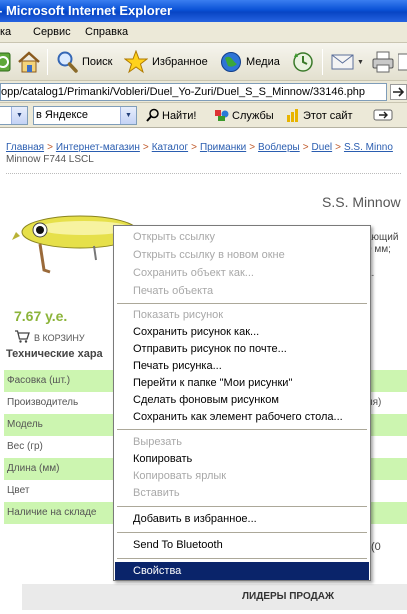 Image resolution: width=407 pixels, height=614 pixels. What do you see at coordinates (214, 597) in the screenshot?
I see `bestsellers-header: ЛИДЕРЫ ПРОДАЖ` at bounding box center [214, 597].